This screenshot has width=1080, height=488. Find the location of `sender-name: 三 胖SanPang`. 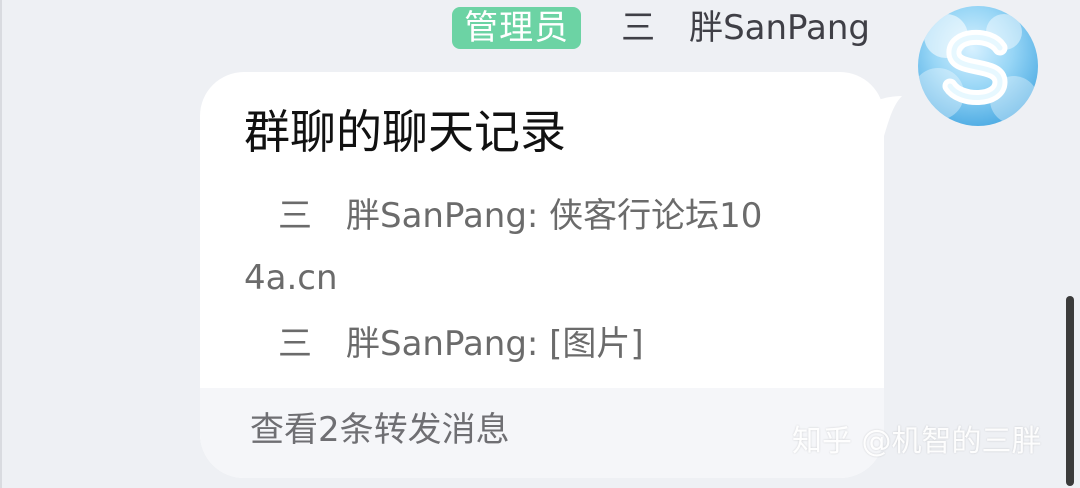

sender-name: 三 胖SanPang is located at coordinates (745, 28).